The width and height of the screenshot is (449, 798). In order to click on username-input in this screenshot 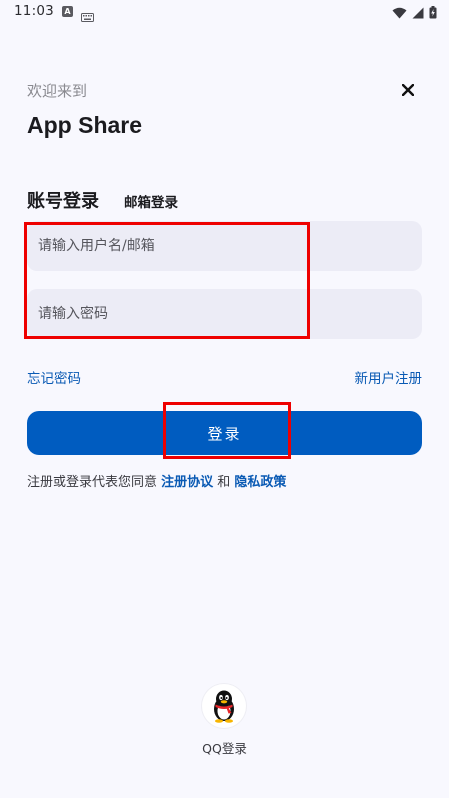, I will do `click(224, 246)`.